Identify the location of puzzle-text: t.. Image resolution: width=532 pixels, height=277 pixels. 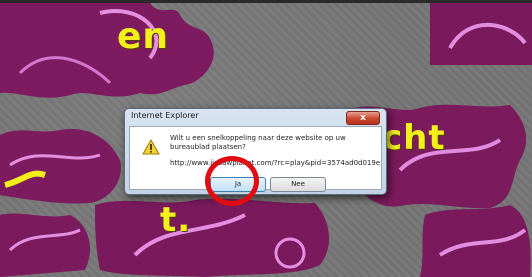
(176, 220).